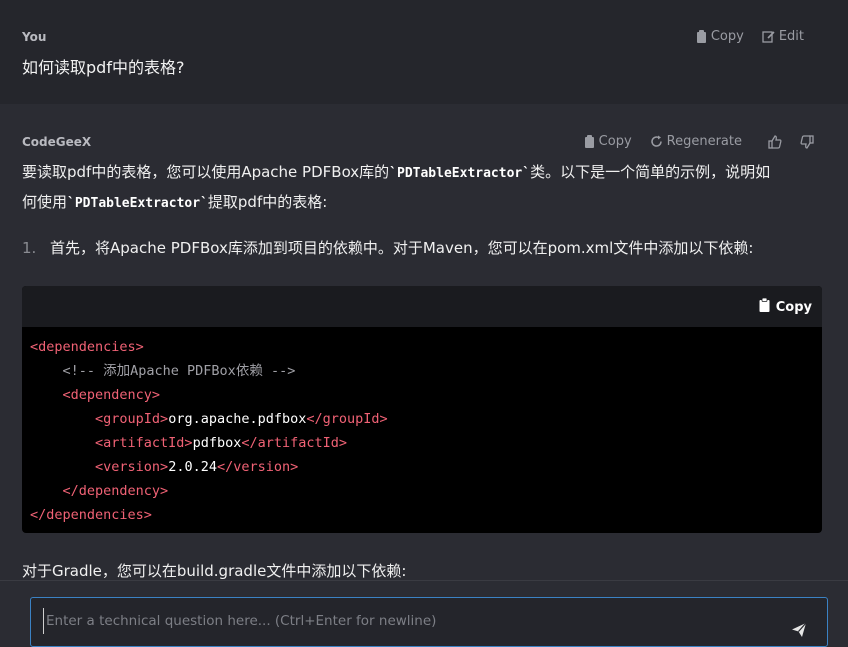  What do you see at coordinates (267, 202) in the screenshot?
I see `intro-text-2b: 提取pdf中的表格:` at bounding box center [267, 202].